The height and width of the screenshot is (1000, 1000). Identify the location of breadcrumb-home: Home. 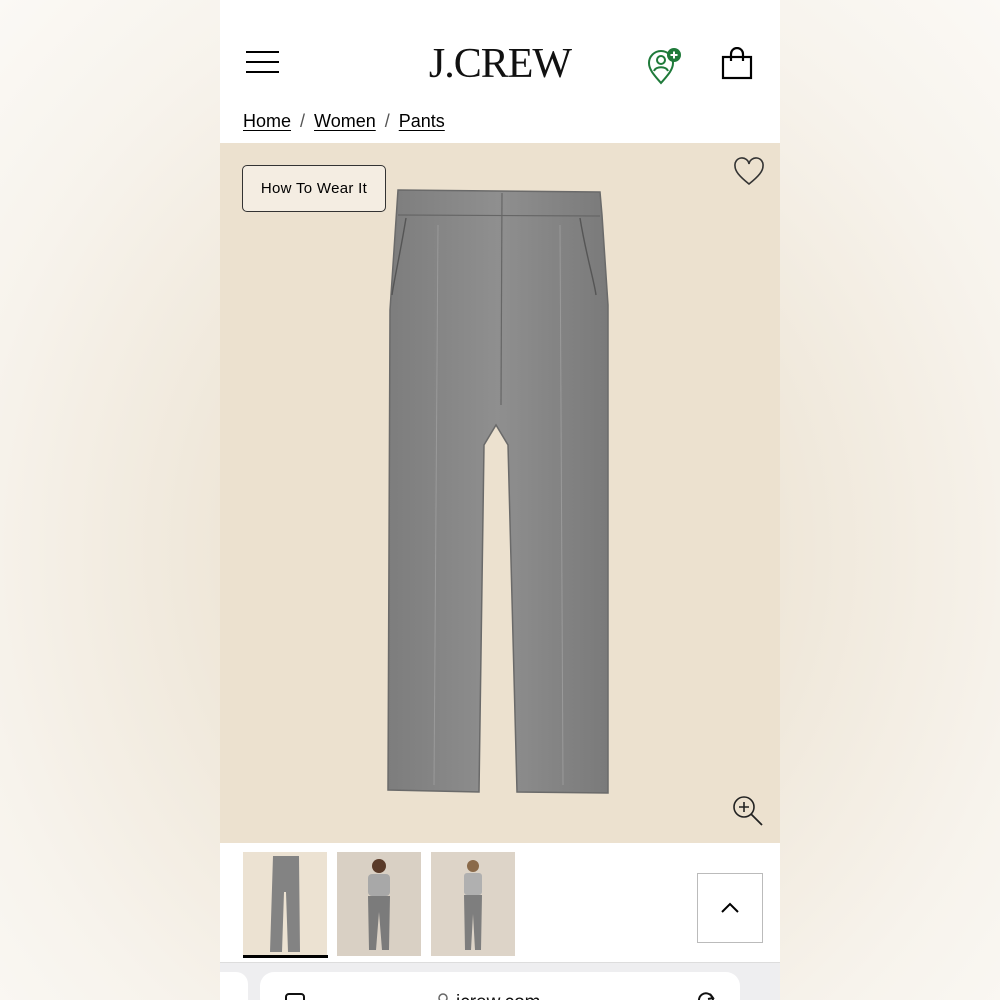
(267, 121).